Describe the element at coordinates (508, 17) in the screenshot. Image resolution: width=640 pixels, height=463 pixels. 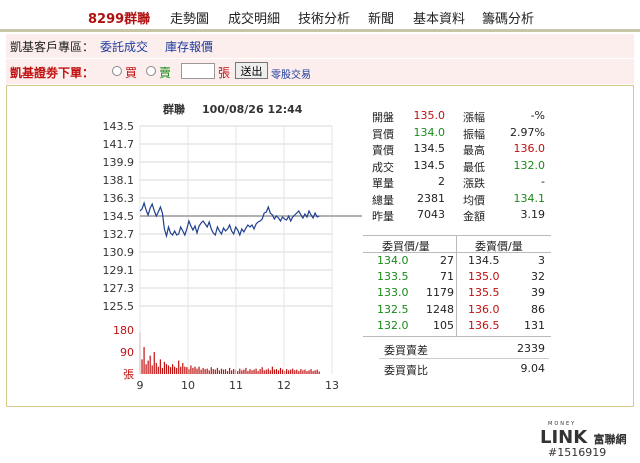
I see `nav-chips: 籌碼分析` at that location.